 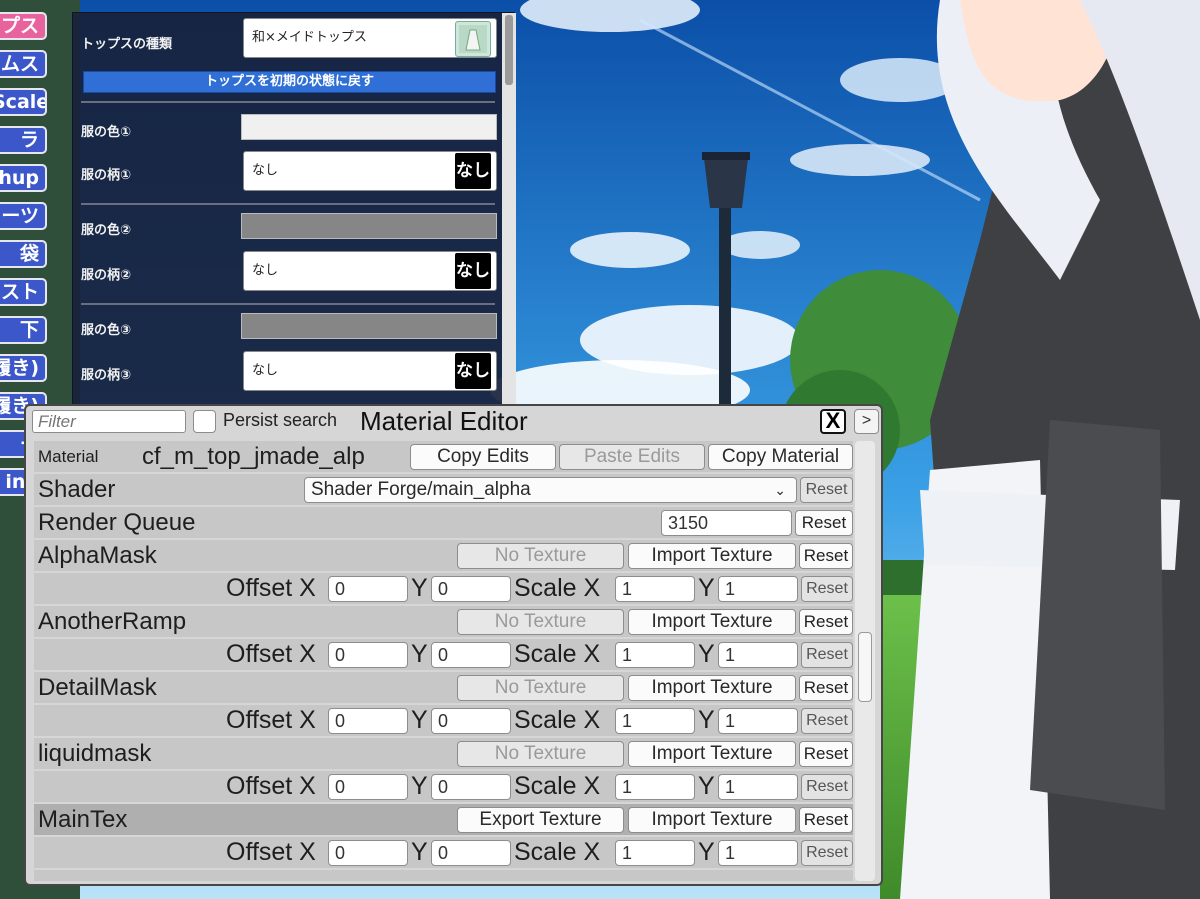 I want to click on persist-search-checkbox, so click(x=204, y=421).